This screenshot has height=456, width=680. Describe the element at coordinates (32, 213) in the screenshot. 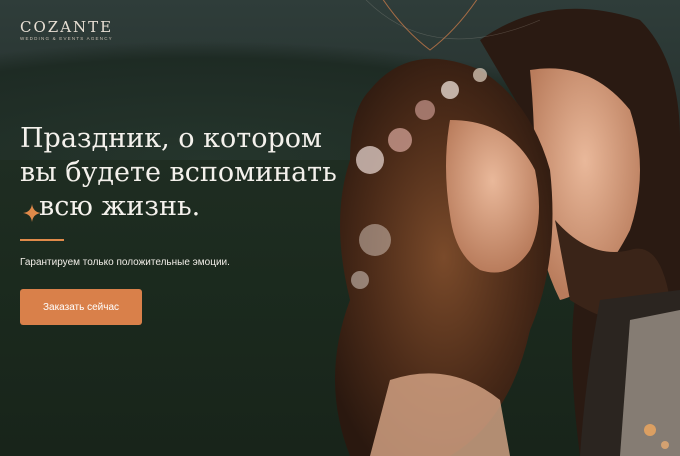

I see `sparkle-icon` at that location.